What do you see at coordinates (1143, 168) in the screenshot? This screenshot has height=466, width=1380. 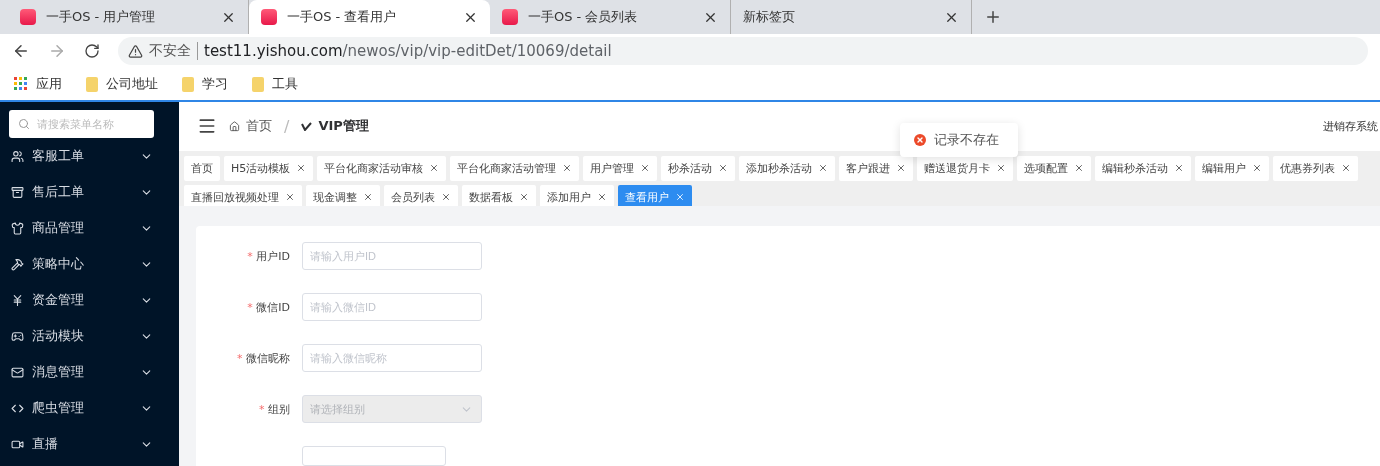 I see `page-tab: 编辑秒杀活动` at bounding box center [1143, 168].